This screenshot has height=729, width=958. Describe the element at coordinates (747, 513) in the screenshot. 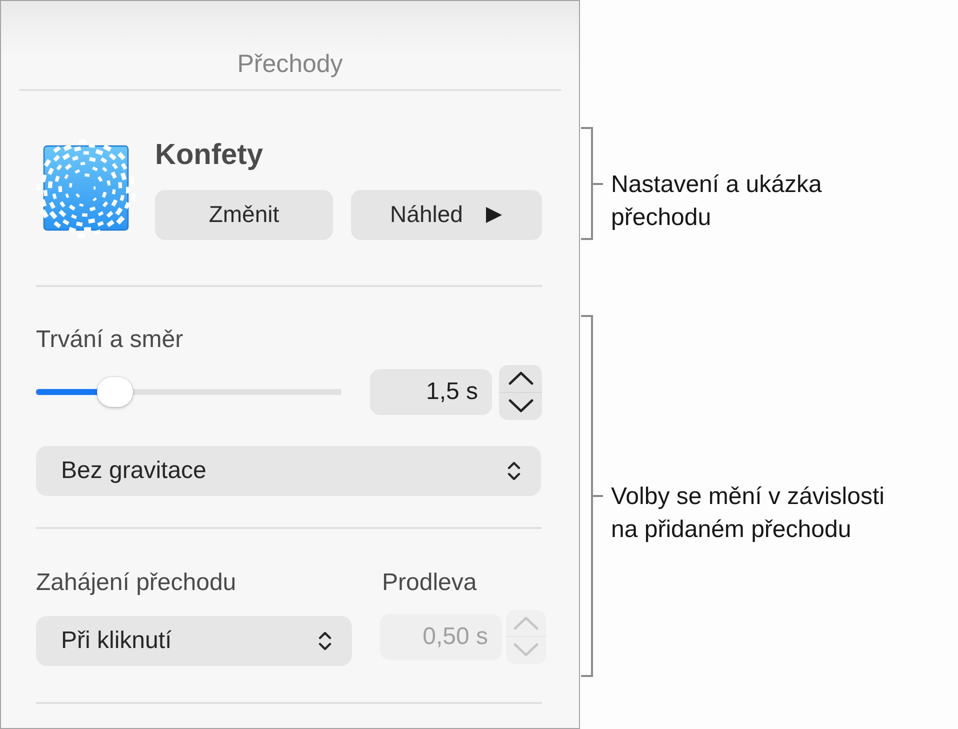

I see `callout-text: Volby se mění v závislosti na přidaném přechodu` at that location.